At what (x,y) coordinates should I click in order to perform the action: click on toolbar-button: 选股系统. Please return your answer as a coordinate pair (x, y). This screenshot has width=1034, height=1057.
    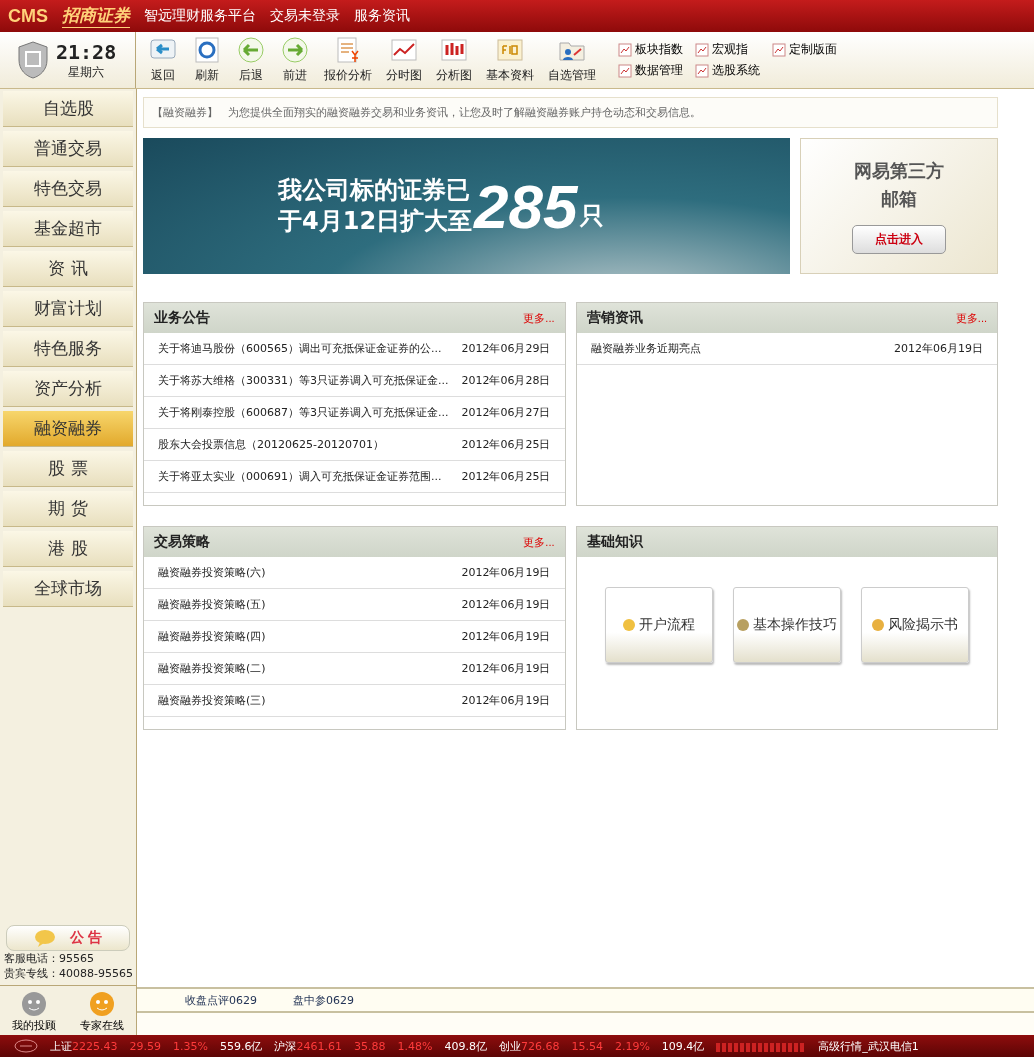
    Looking at the image, I should click on (727, 70).